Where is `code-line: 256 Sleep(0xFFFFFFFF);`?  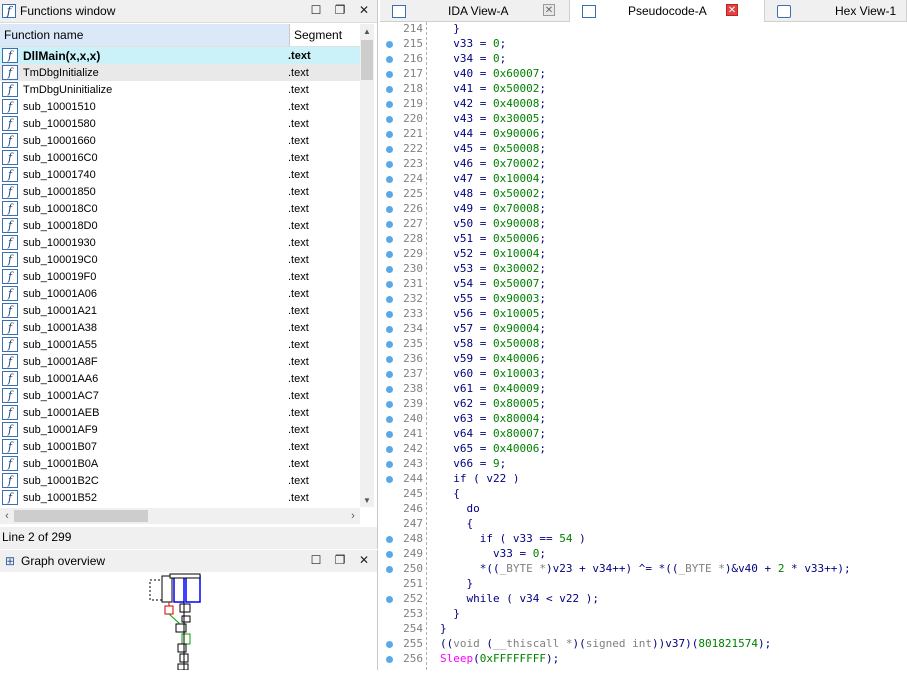 code-line: 256 Sleep(0xFFFFFFFF); is located at coordinates (643, 659).